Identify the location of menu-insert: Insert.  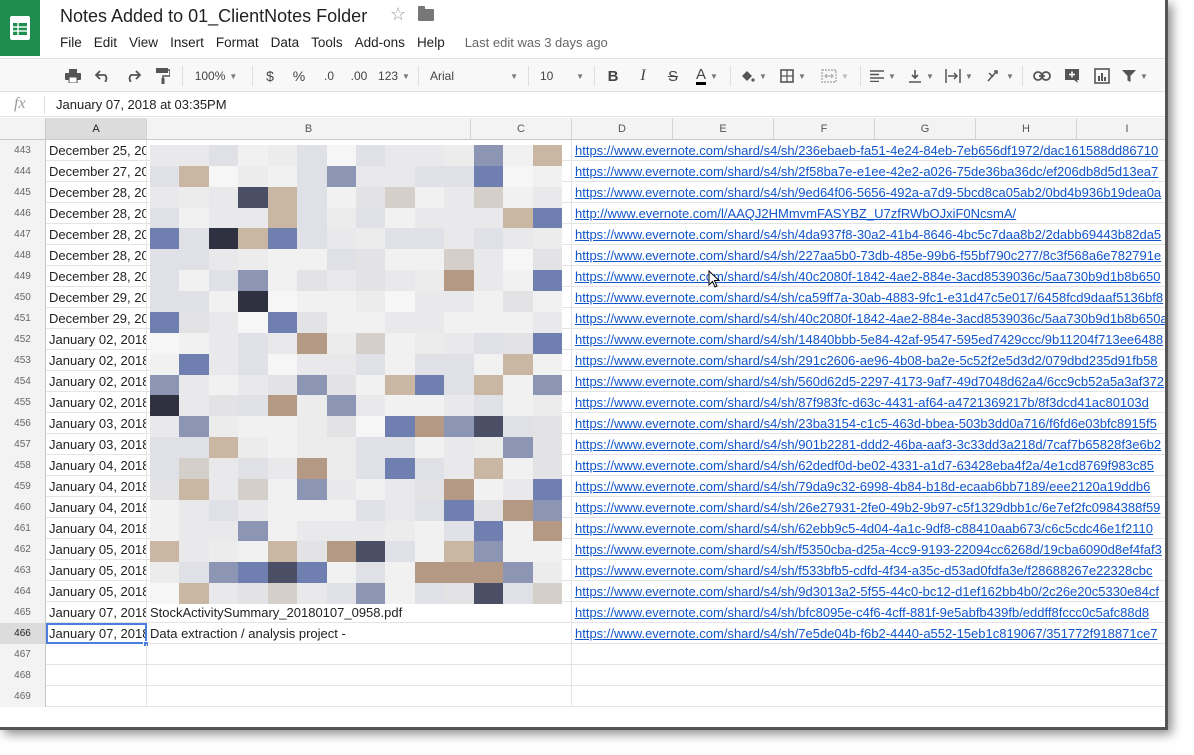
(187, 42).